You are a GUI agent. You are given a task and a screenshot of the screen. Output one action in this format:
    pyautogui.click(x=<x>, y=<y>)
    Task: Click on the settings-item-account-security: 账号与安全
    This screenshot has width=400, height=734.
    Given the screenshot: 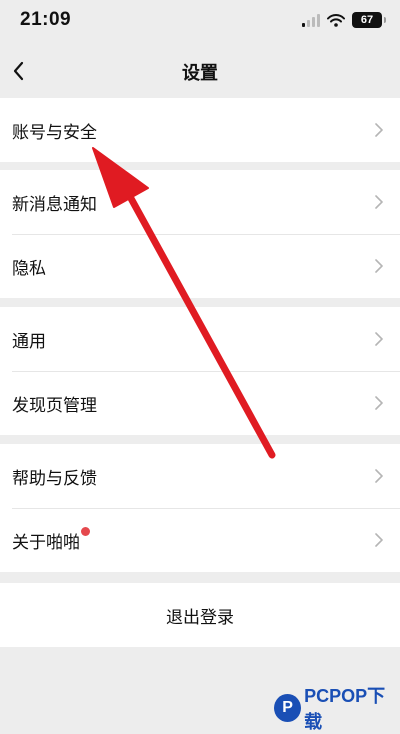 What is the action you would take?
    pyautogui.click(x=200, y=130)
    